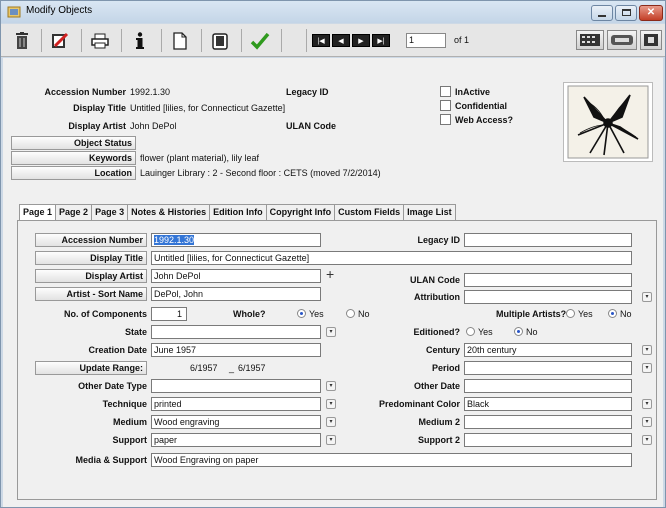 The width and height of the screenshot is (666, 508). I want to click on tab-page-1: Page 1, so click(38, 212).